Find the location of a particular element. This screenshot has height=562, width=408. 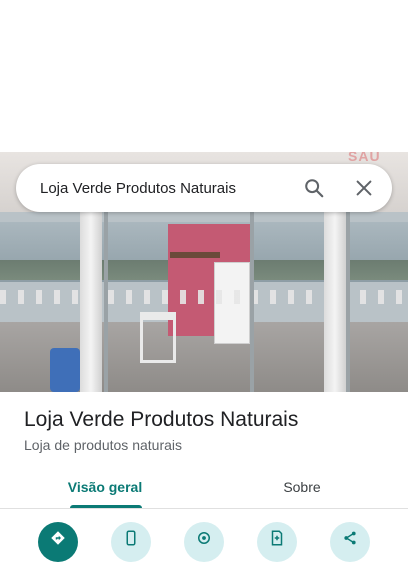

save-button is located at coordinates (277, 542).